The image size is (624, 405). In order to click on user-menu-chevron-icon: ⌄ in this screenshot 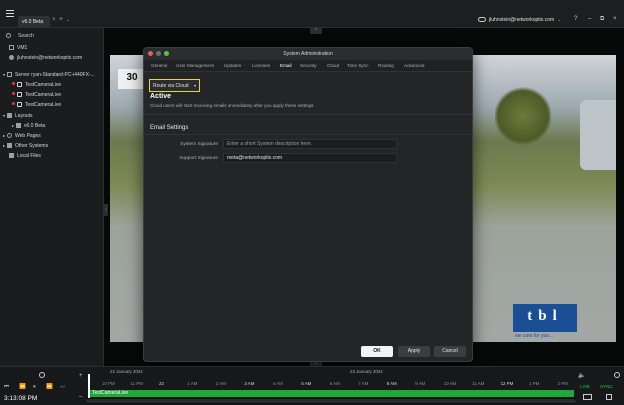, I will do `click(559, 20)`.